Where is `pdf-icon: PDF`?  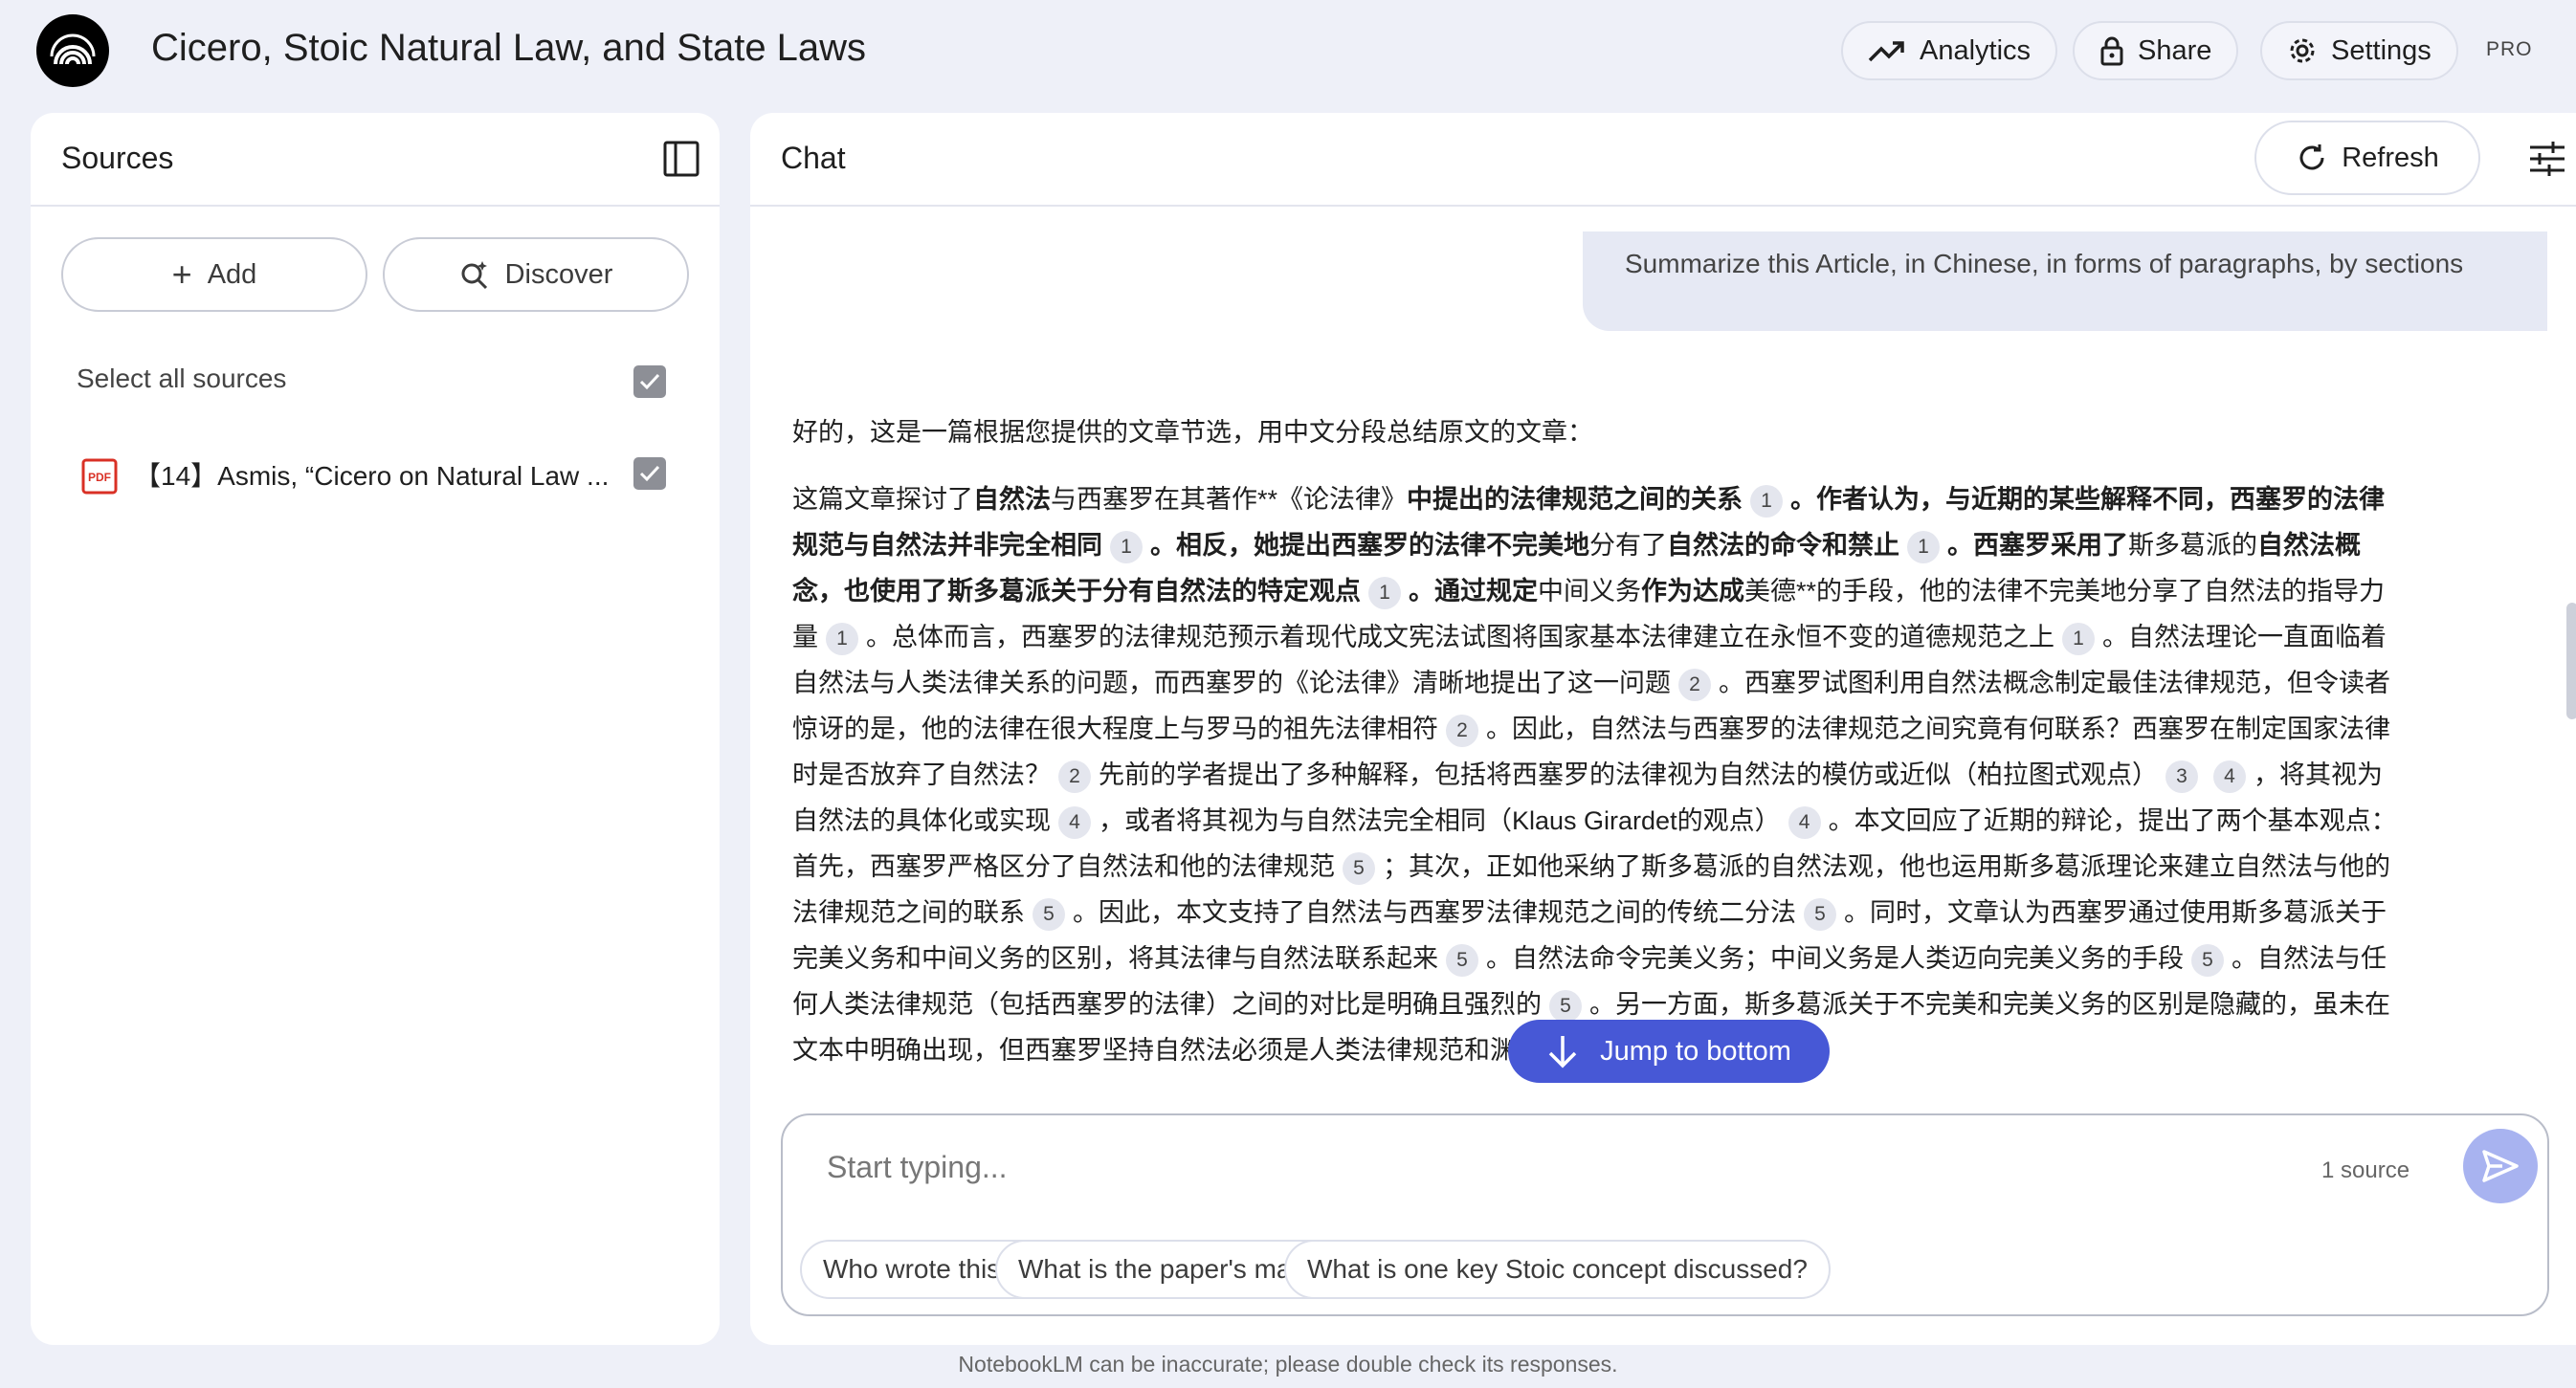
pdf-icon: PDF is located at coordinates (99, 476).